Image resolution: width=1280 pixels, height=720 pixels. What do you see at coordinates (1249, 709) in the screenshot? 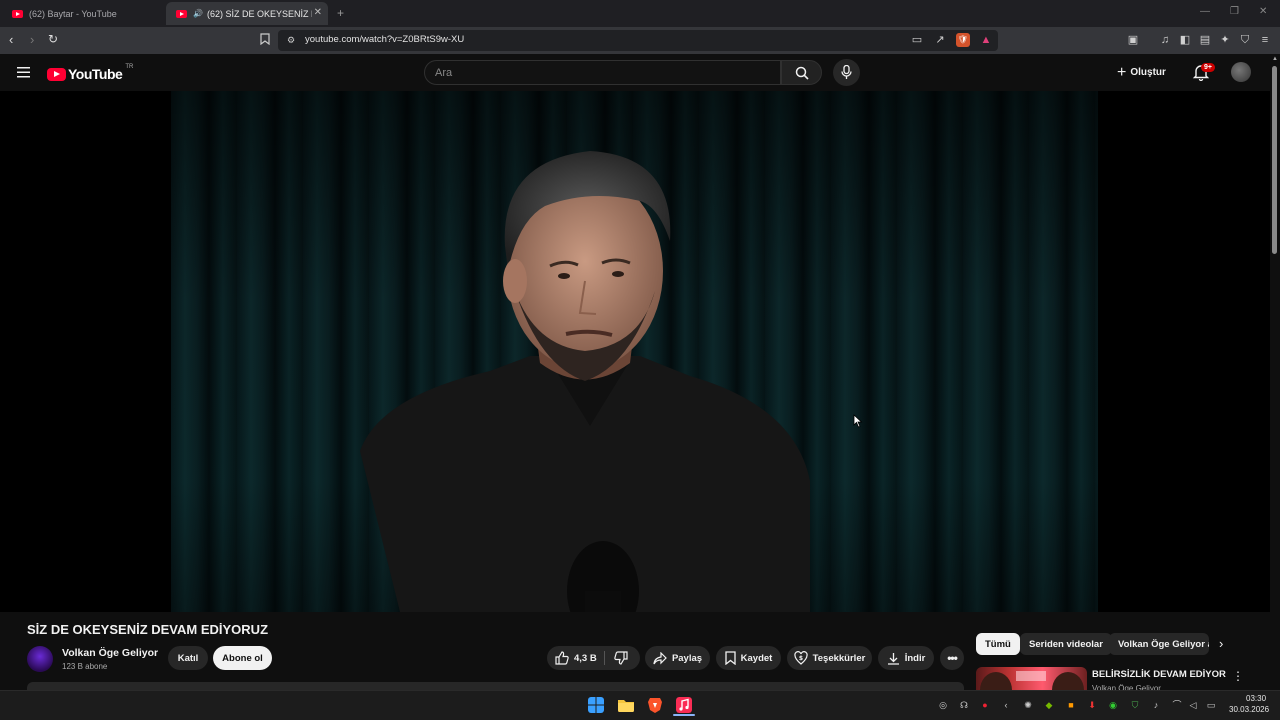
I see `taskbar-clock-date: 30.03.2026` at bounding box center [1249, 709].